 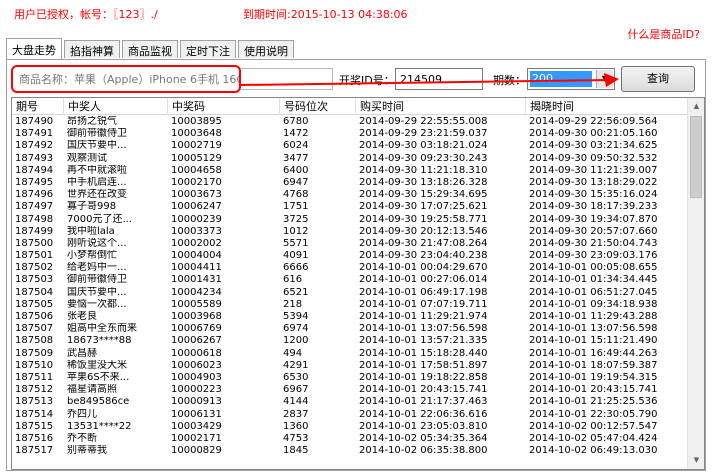 I want to click on chevron-down-icon: ▼, so click(x=604, y=79).